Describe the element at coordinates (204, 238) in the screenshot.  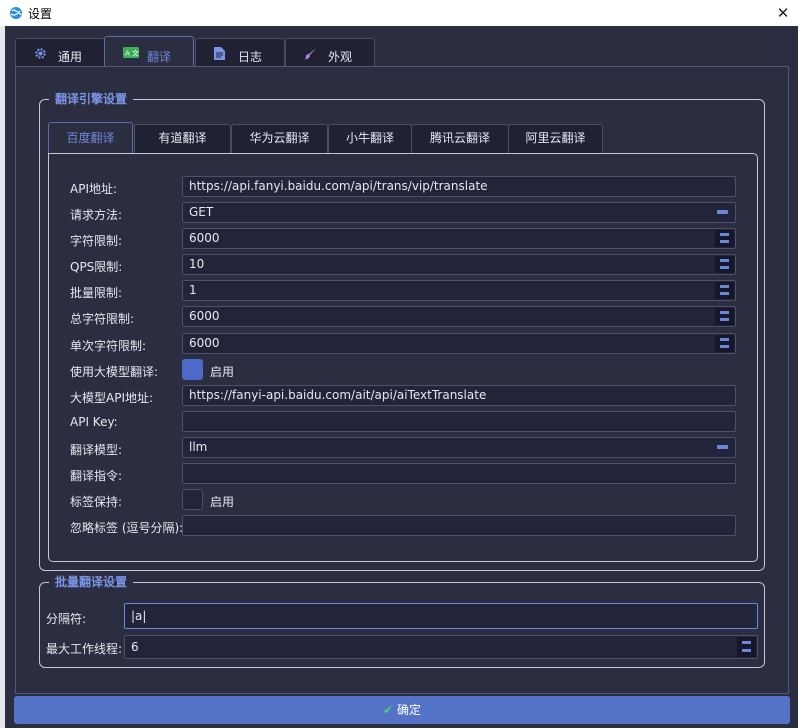
I see `char-limit-value: 6000` at that location.